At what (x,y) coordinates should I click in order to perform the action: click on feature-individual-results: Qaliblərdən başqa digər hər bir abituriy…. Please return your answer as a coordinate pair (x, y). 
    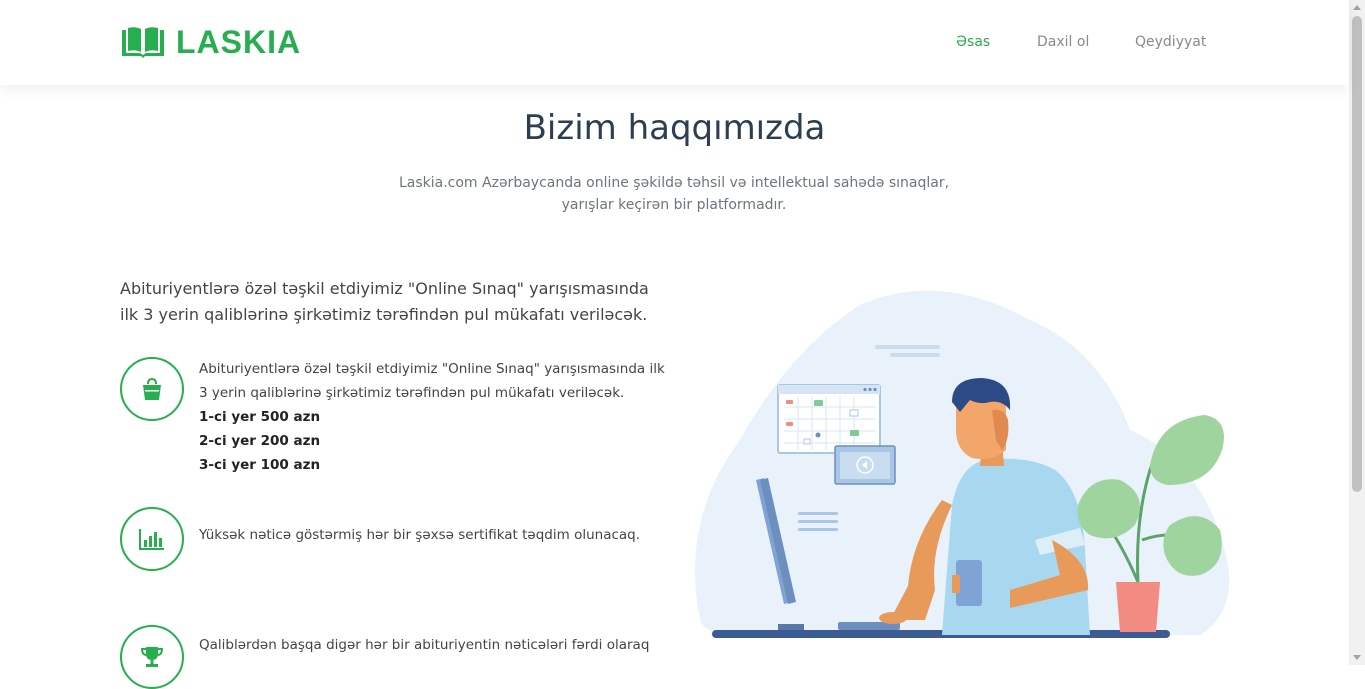
    Looking at the image, I should click on (424, 645).